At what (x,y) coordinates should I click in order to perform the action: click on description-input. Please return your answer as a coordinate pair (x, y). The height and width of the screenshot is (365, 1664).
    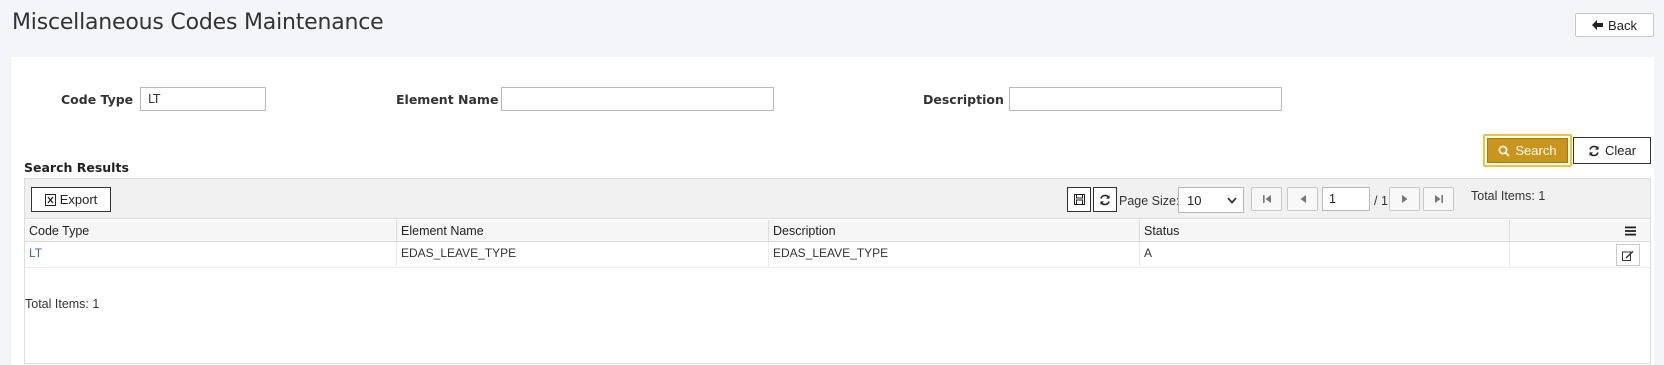
    Looking at the image, I should click on (1145, 99).